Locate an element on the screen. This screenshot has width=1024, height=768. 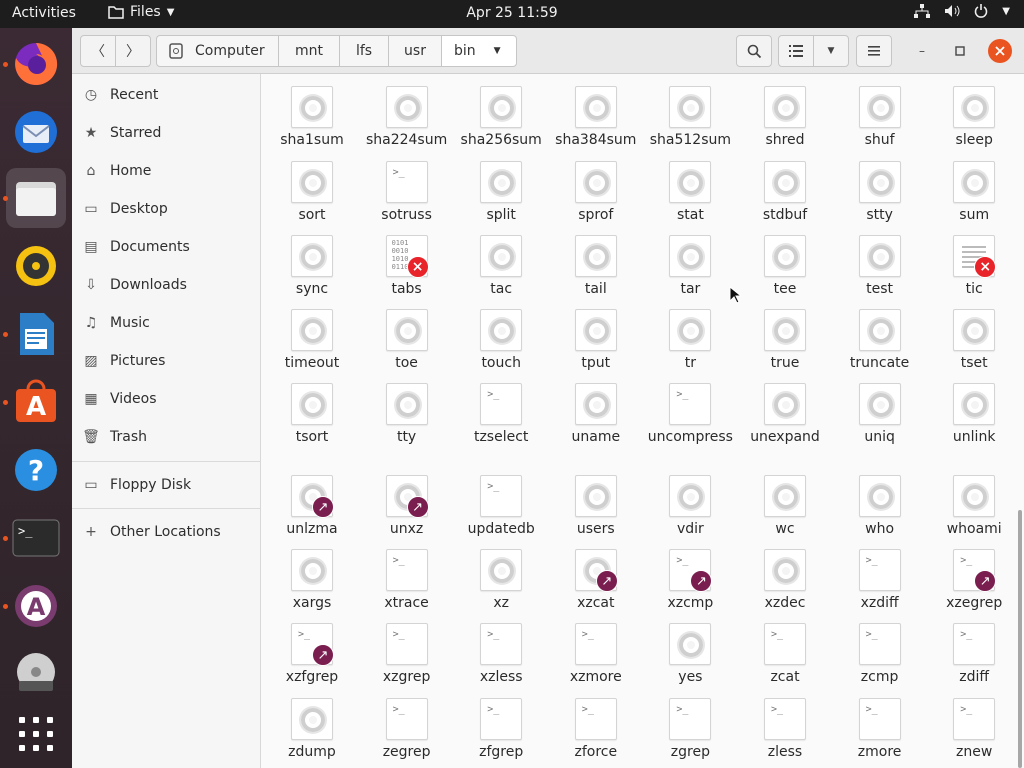
file-item: >_ uncompress is located at coordinates (690, 417).